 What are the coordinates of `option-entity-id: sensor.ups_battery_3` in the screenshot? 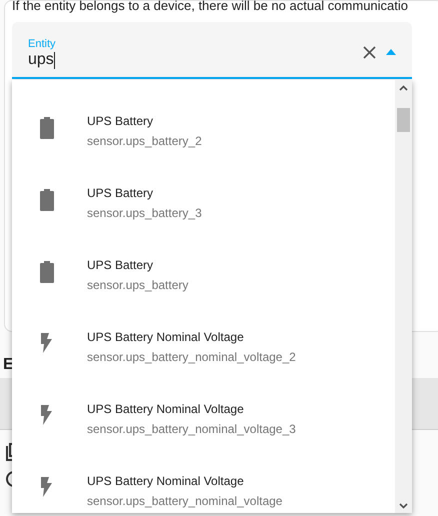 It's located at (144, 213).